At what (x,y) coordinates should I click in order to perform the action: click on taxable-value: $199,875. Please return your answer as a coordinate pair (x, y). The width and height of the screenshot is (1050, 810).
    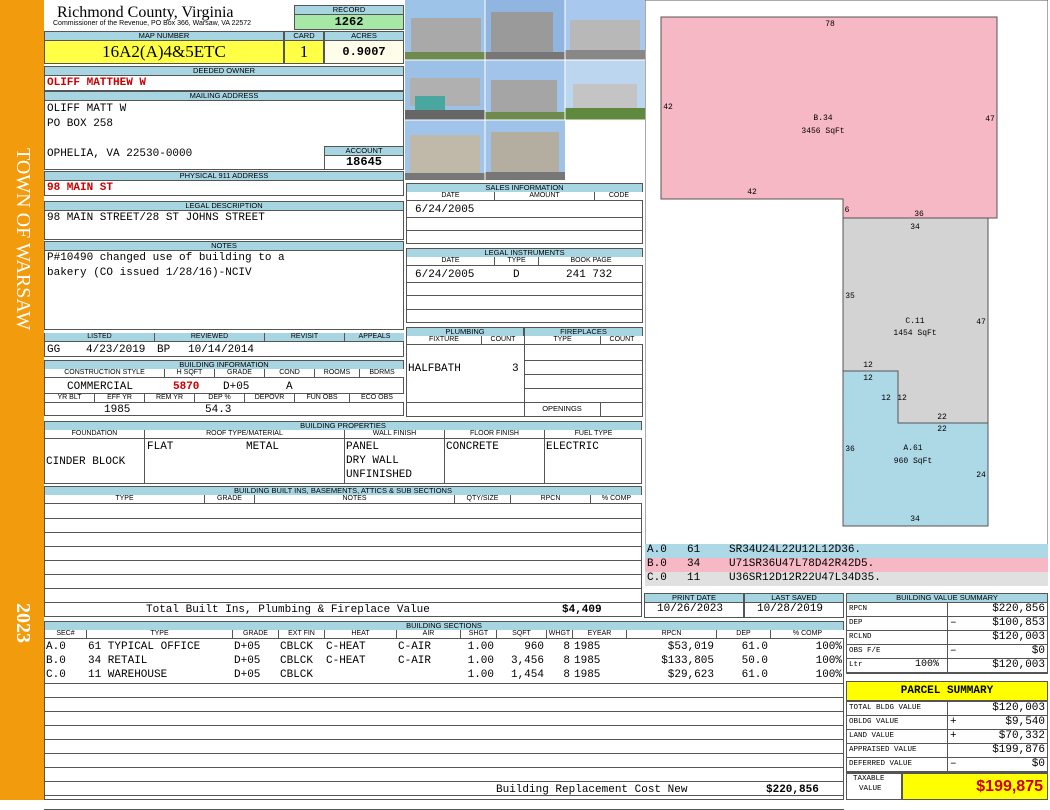
    Looking at the image, I should click on (975, 786).